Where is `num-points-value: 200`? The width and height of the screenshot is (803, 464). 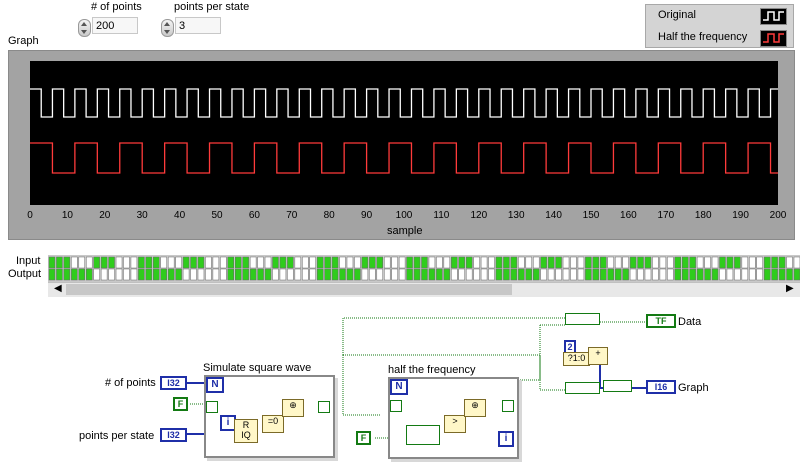
num-points-value: 200 is located at coordinates (115, 25).